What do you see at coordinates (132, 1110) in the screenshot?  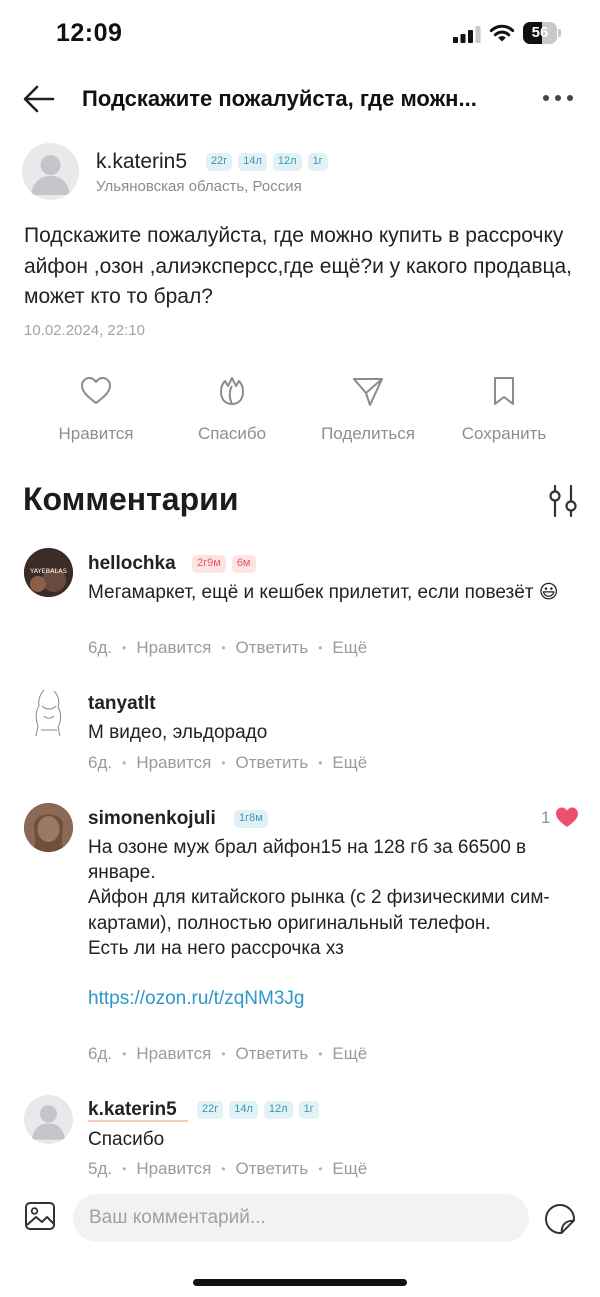 I see `comment-author: k.katerin5` at bounding box center [132, 1110].